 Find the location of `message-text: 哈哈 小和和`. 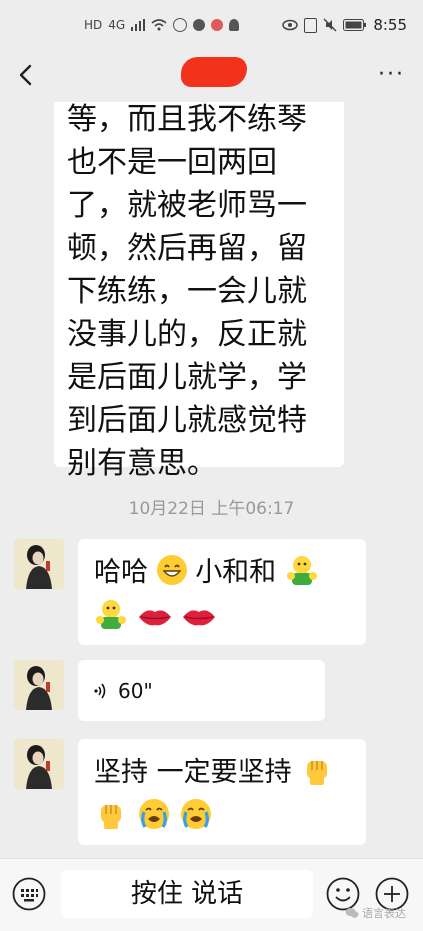

message-text: 哈哈 小和和 is located at coordinates (223, 573).